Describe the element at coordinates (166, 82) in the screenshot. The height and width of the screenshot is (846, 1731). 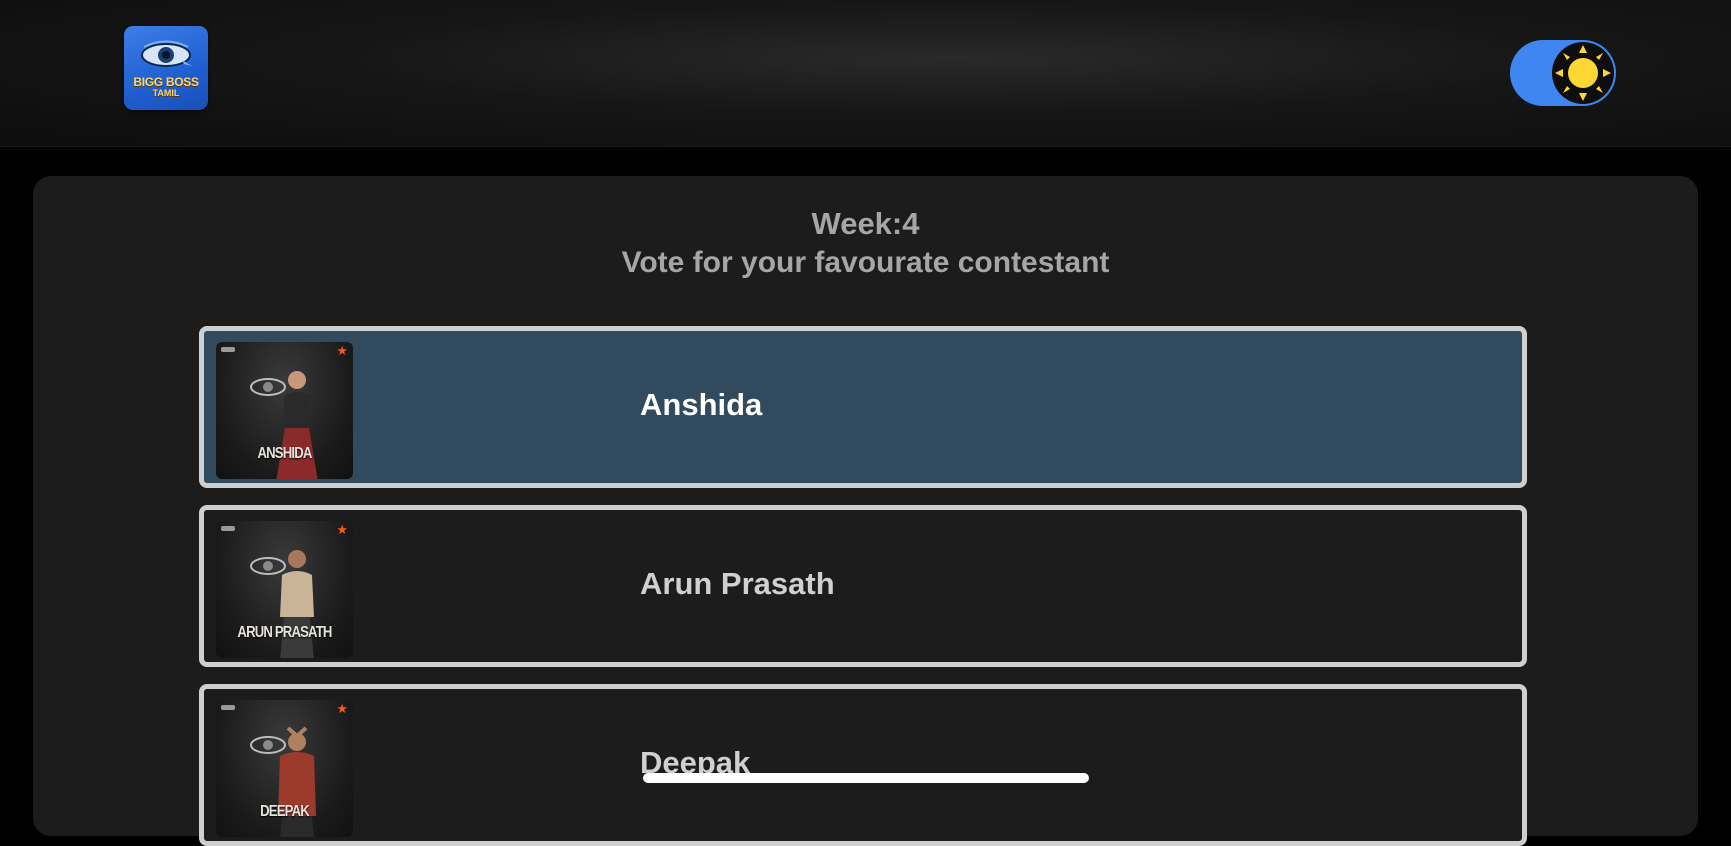
I see `logo-title: BIGG BOSS` at that location.